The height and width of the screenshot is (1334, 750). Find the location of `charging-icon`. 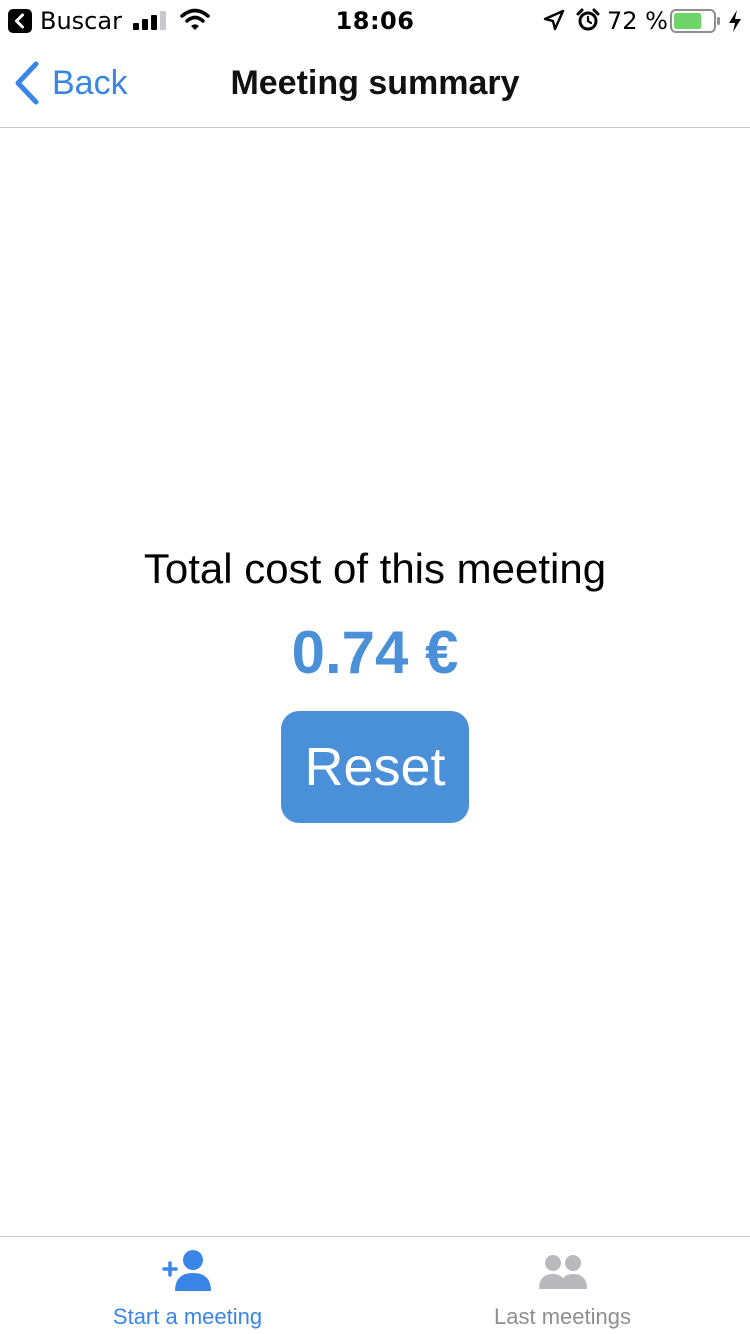

charging-icon is located at coordinates (735, 23).